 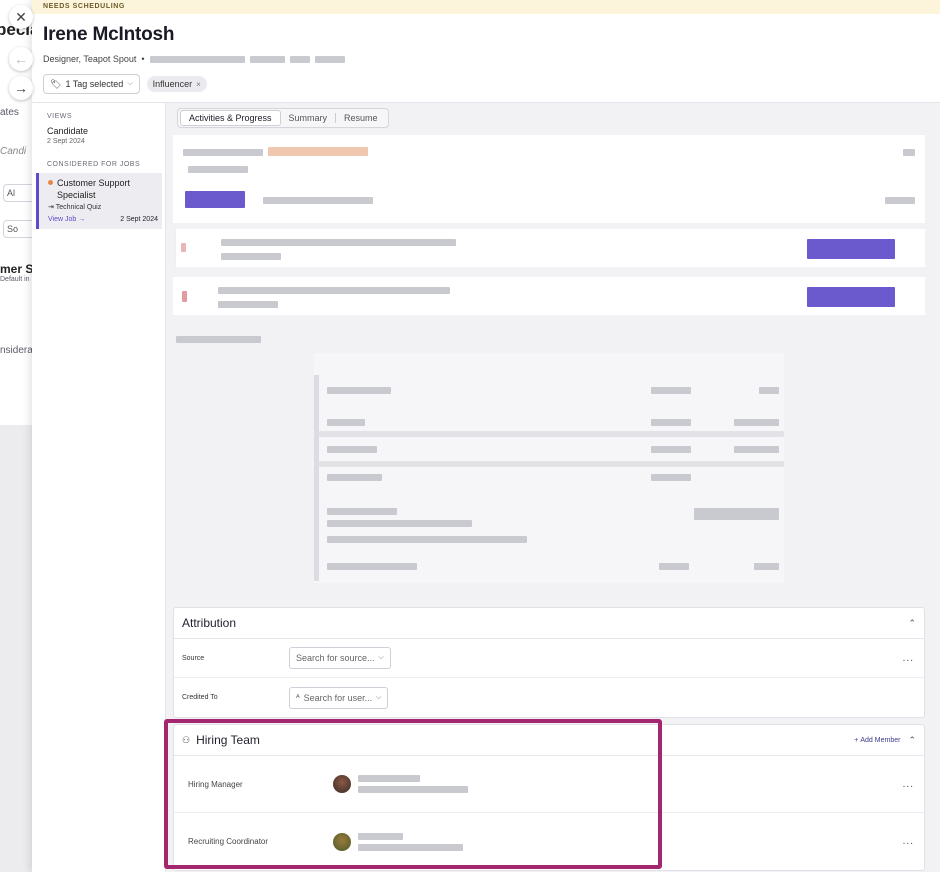 What do you see at coordinates (13, 151) in the screenshot?
I see `bg-search-text: Candi` at bounding box center [13, 151].